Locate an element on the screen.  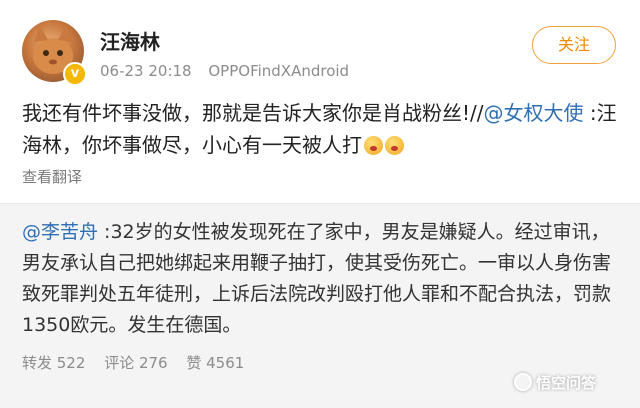
post-meta: 06-23 20:18 OPPOFindXAndroid is located at coordinates (224, 71).